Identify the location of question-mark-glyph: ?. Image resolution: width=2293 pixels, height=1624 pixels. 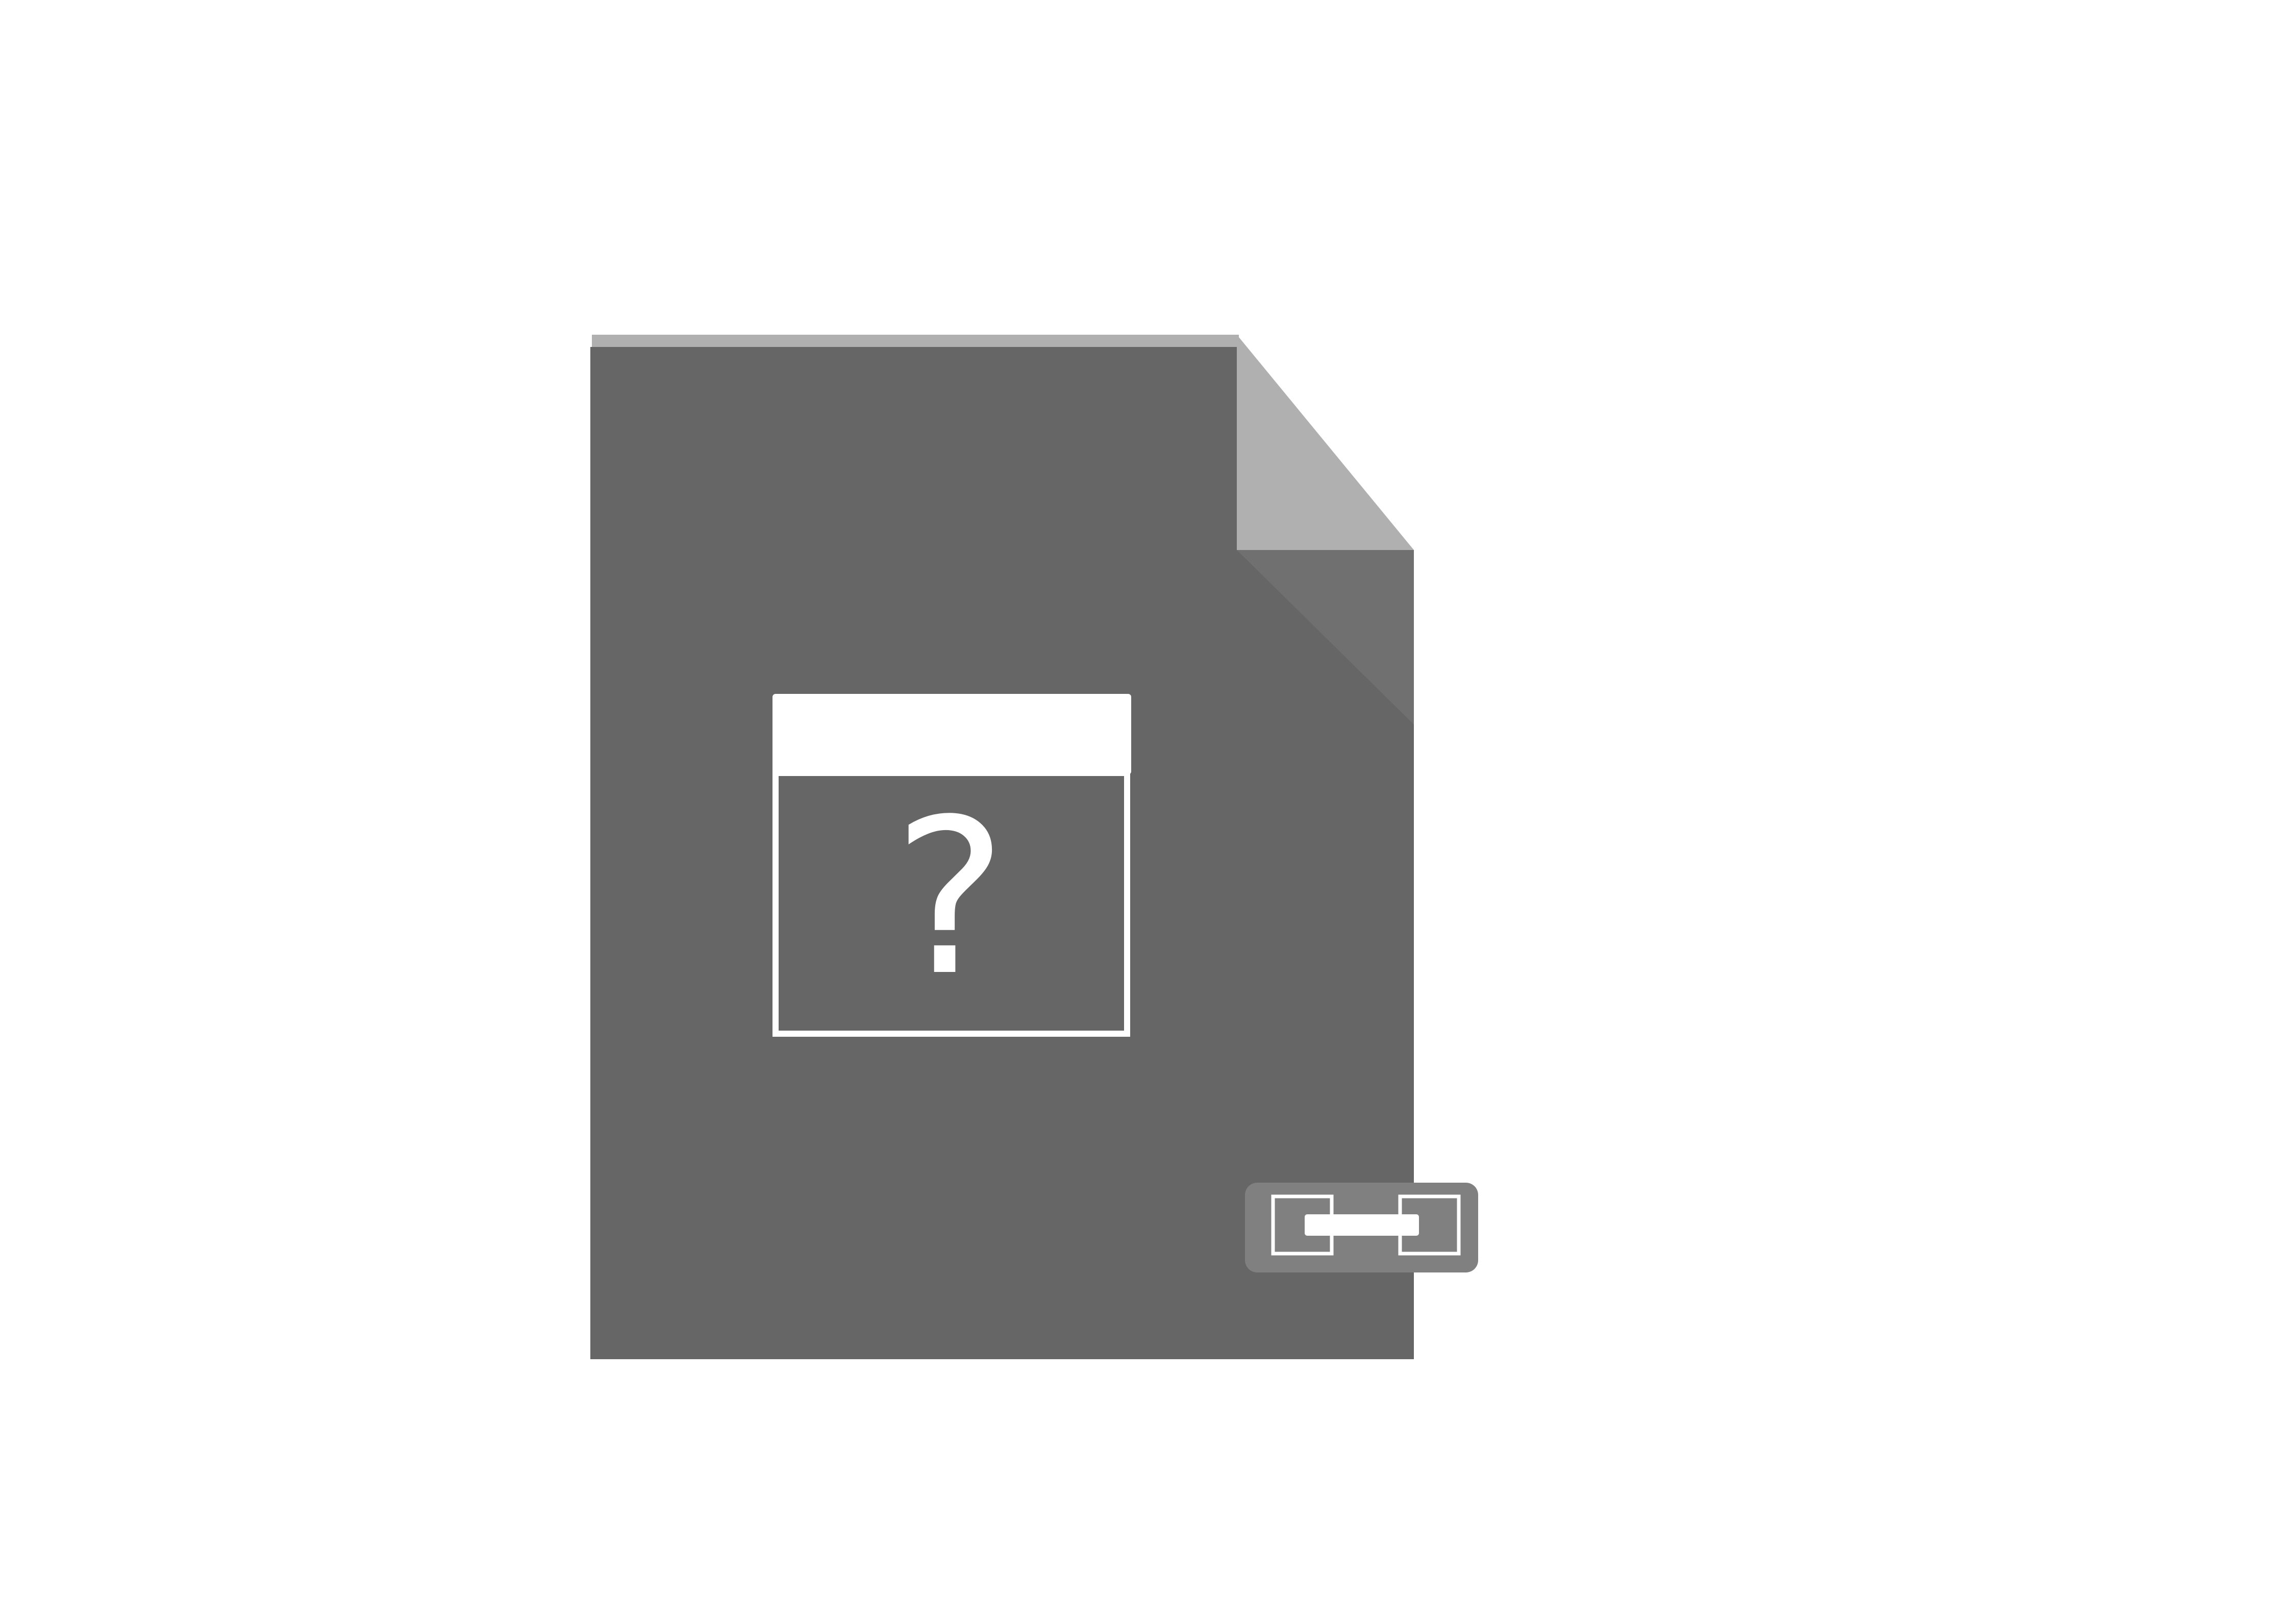
(950, 898).